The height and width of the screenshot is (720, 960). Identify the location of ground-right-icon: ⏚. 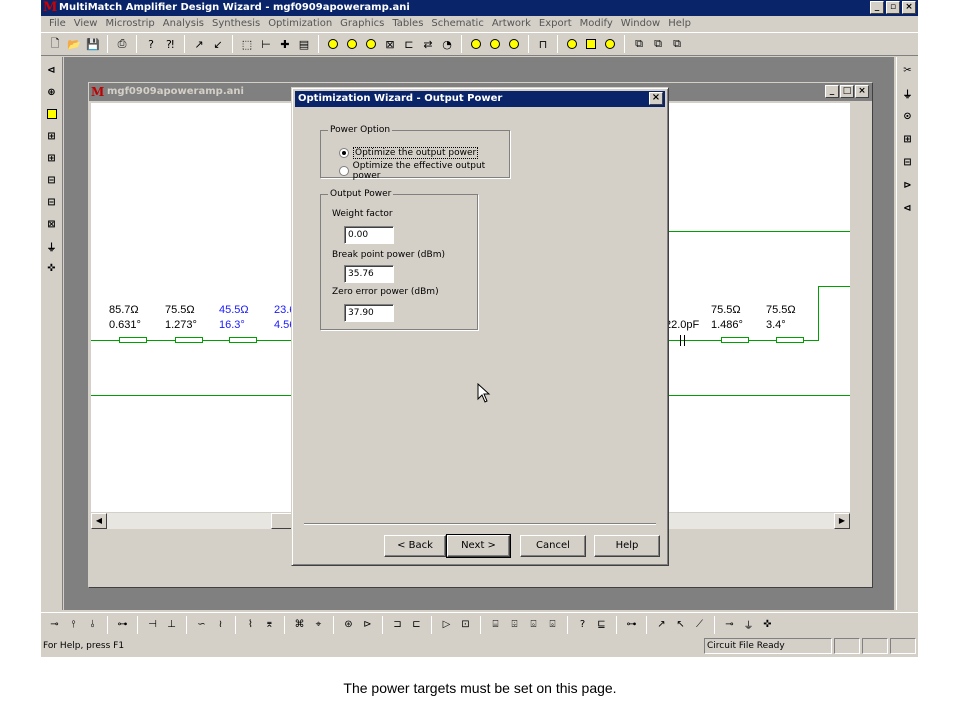
(908, 93).